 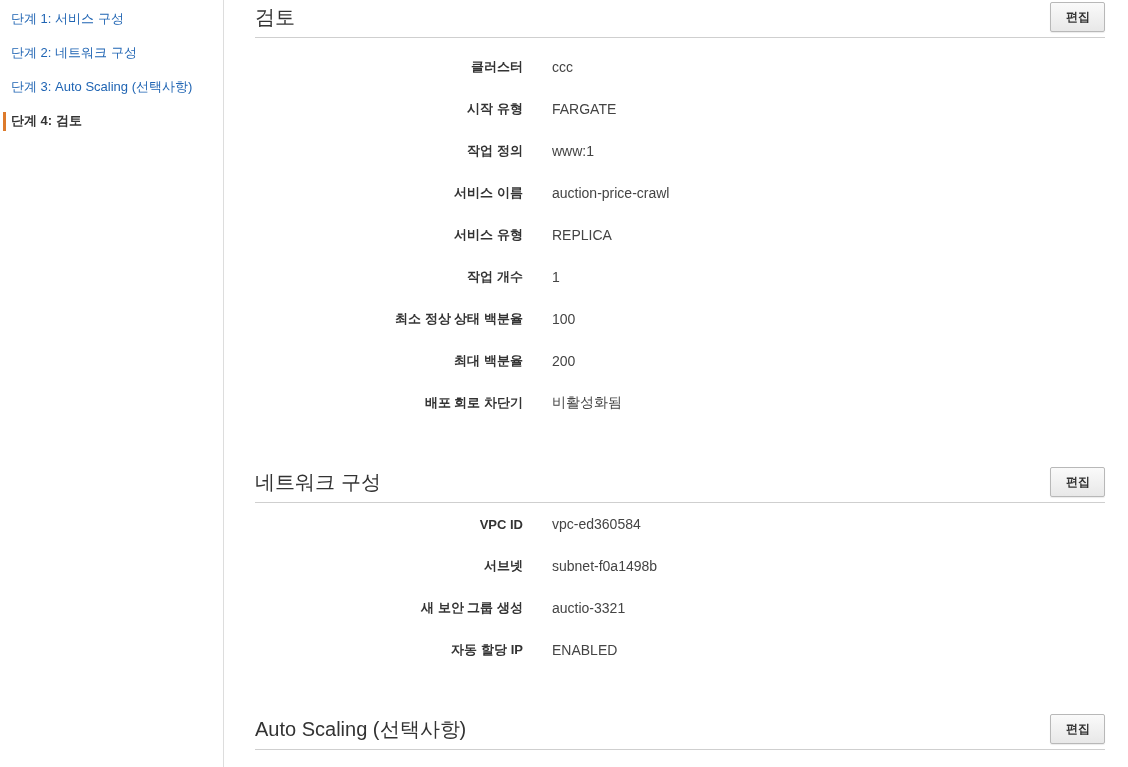 What do you see at coordinates (495, 277) in the screenshot?
I see `field-label: 작업 개수` at bounding box center [495, 277].